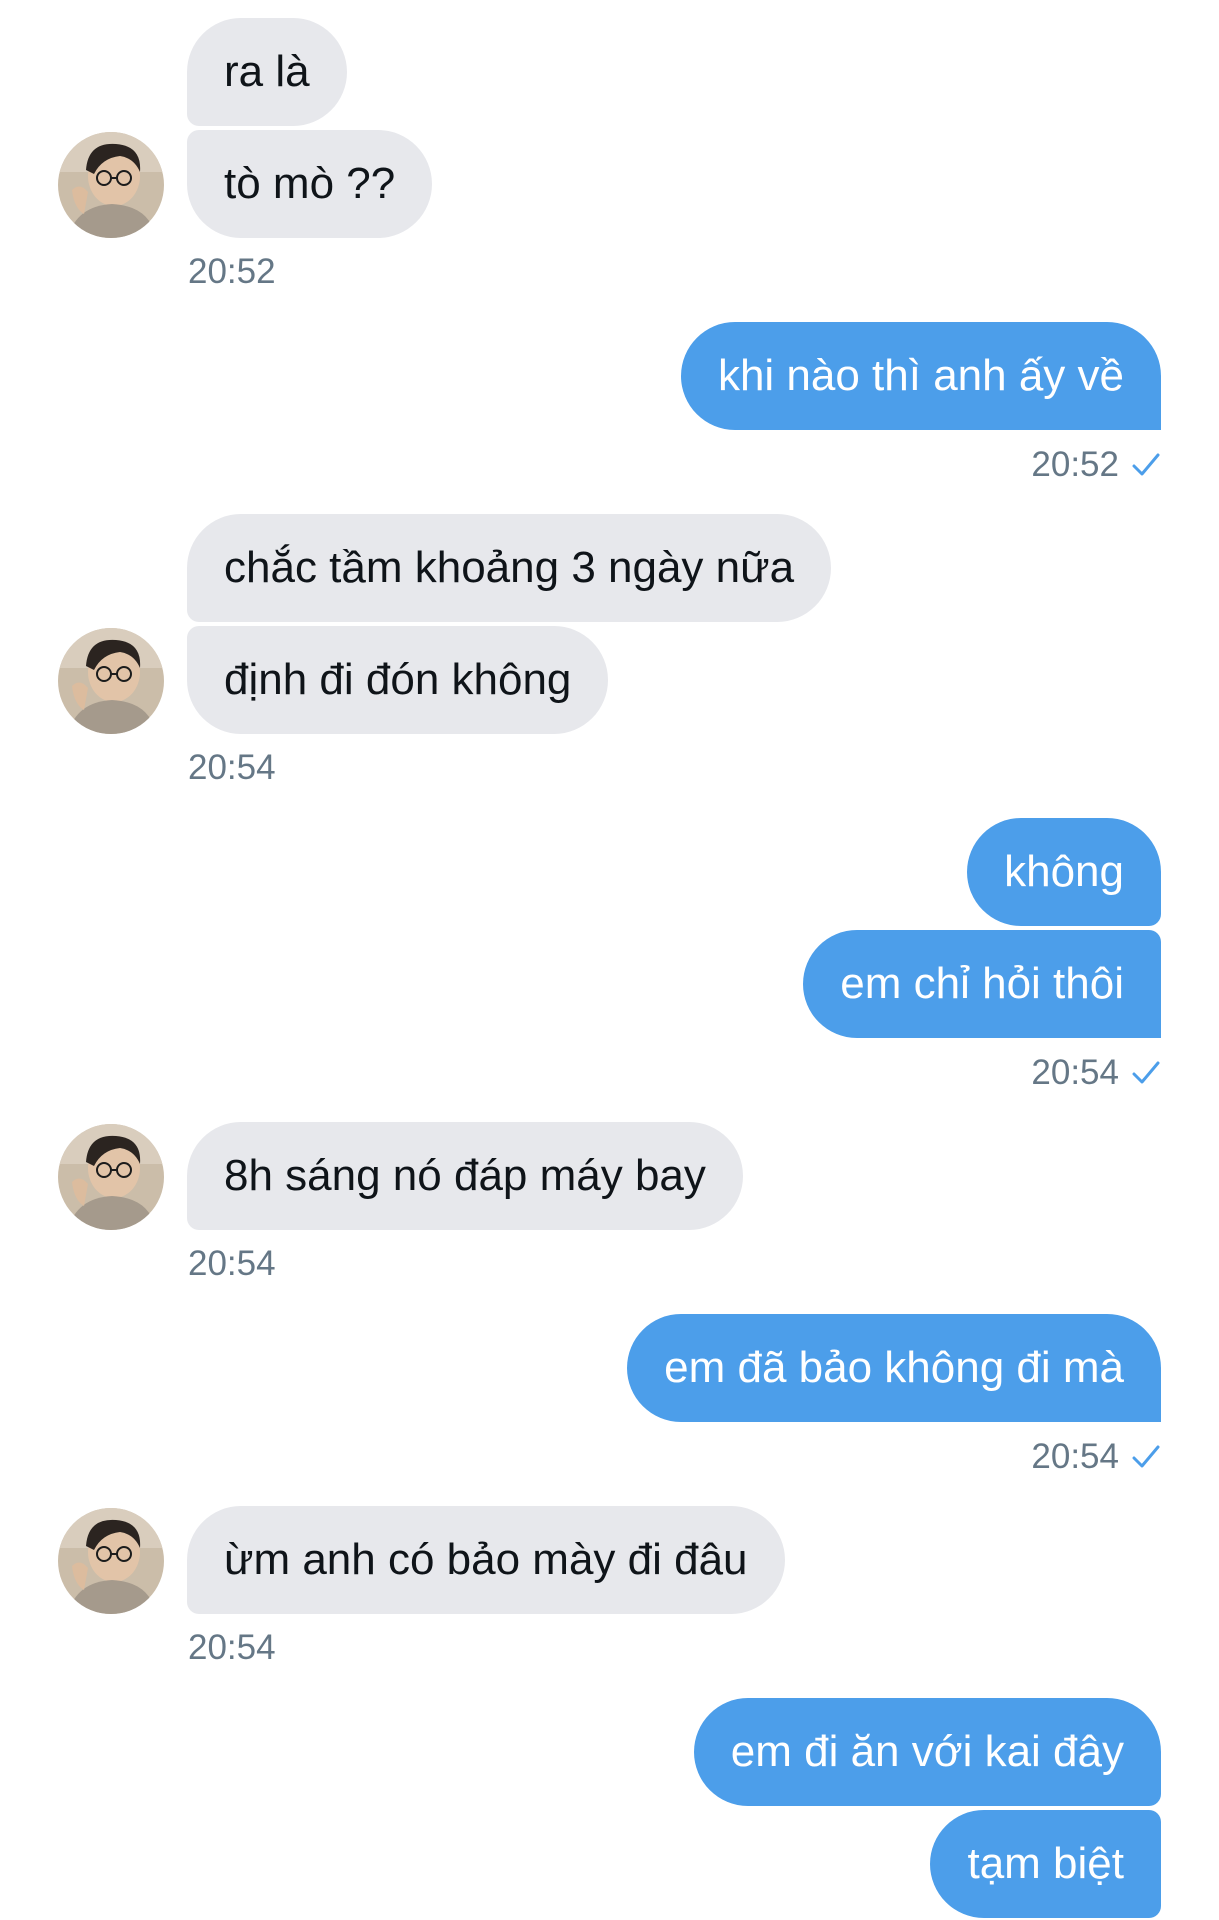 This screenshot has width=1219, height=1920. Describe the element at coordinates (1075, 464) in the screenshot. I see `timestamp-label: 20:52` at that location.